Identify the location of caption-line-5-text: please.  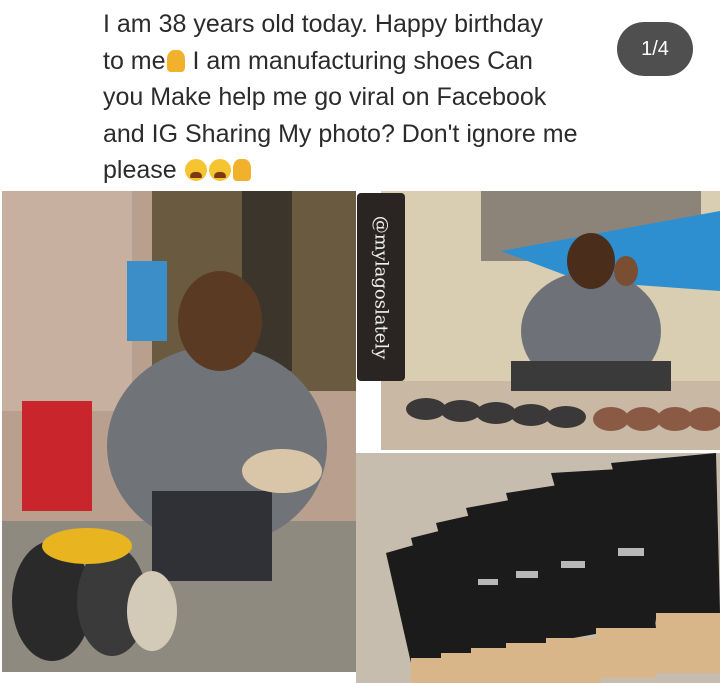
(140, 170).